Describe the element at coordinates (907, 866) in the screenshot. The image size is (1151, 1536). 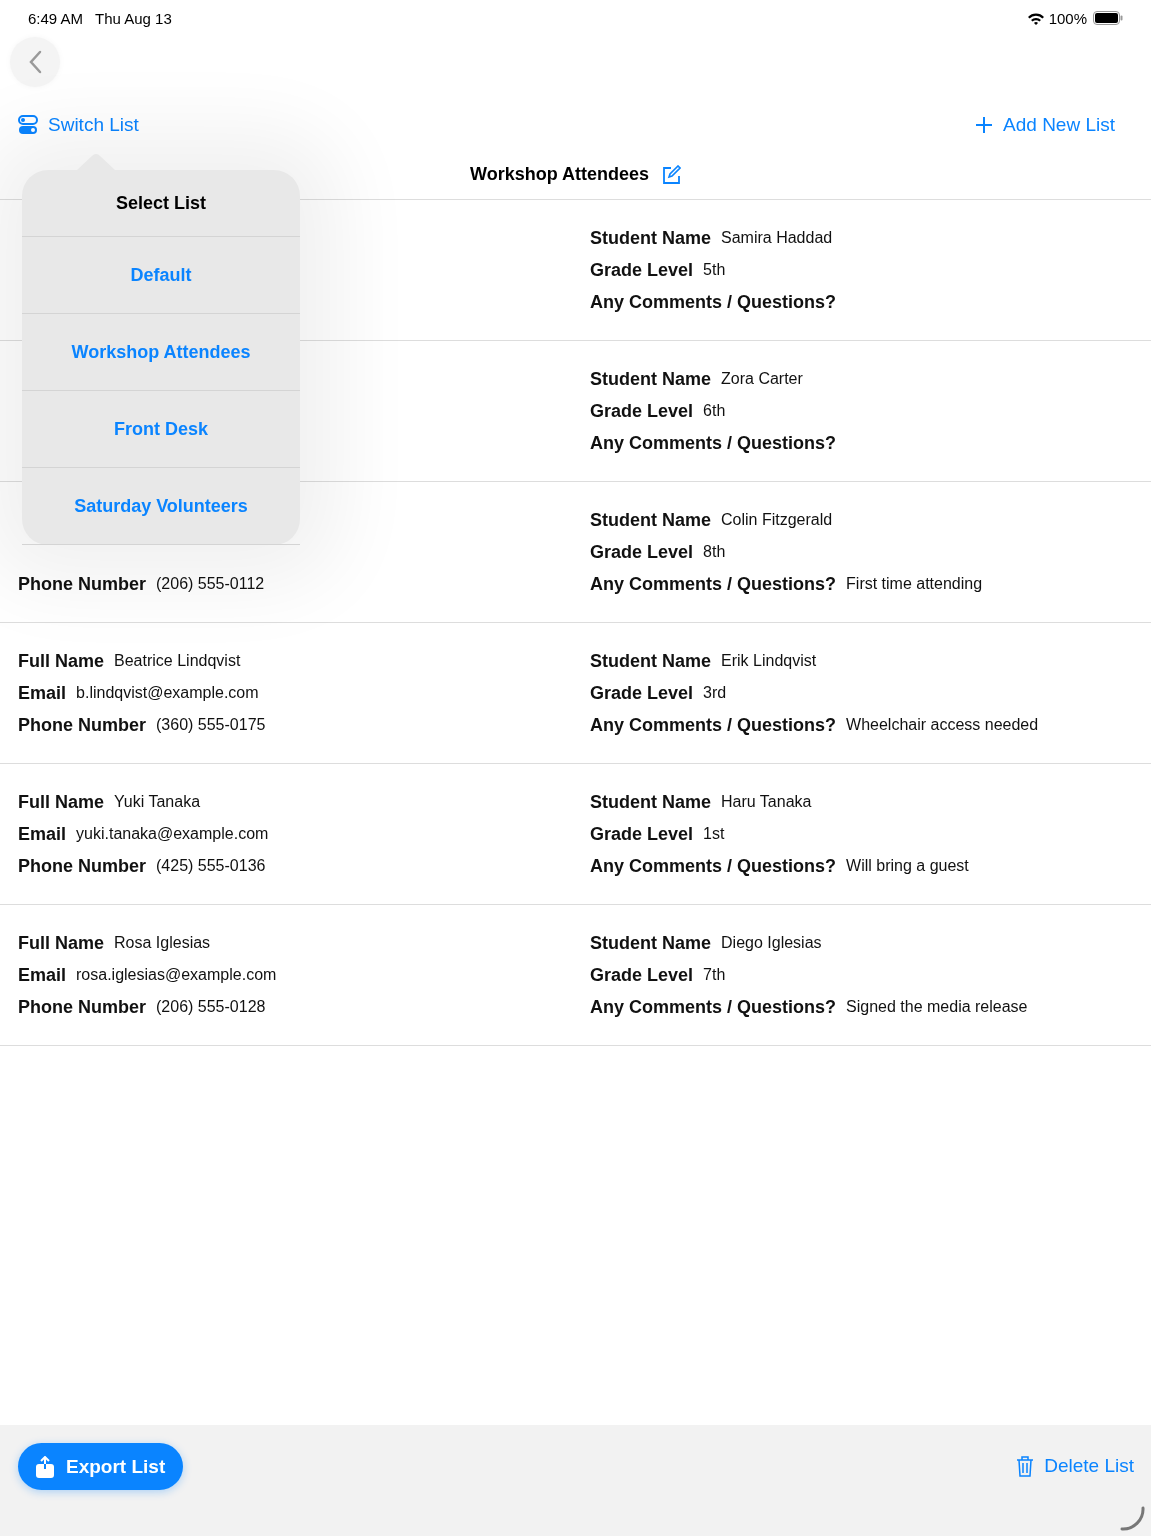
I see `field-value: Will bring a guest` at that location.